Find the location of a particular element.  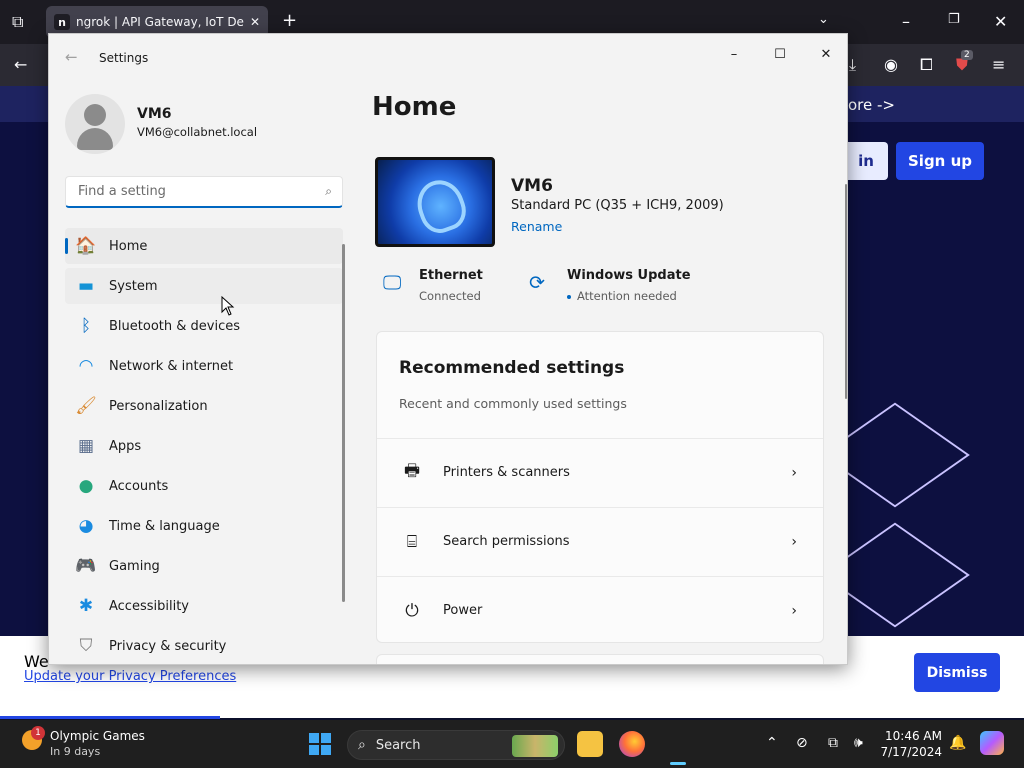

user-email: VM6@collabnet.local is located at coordinates (197, 132).